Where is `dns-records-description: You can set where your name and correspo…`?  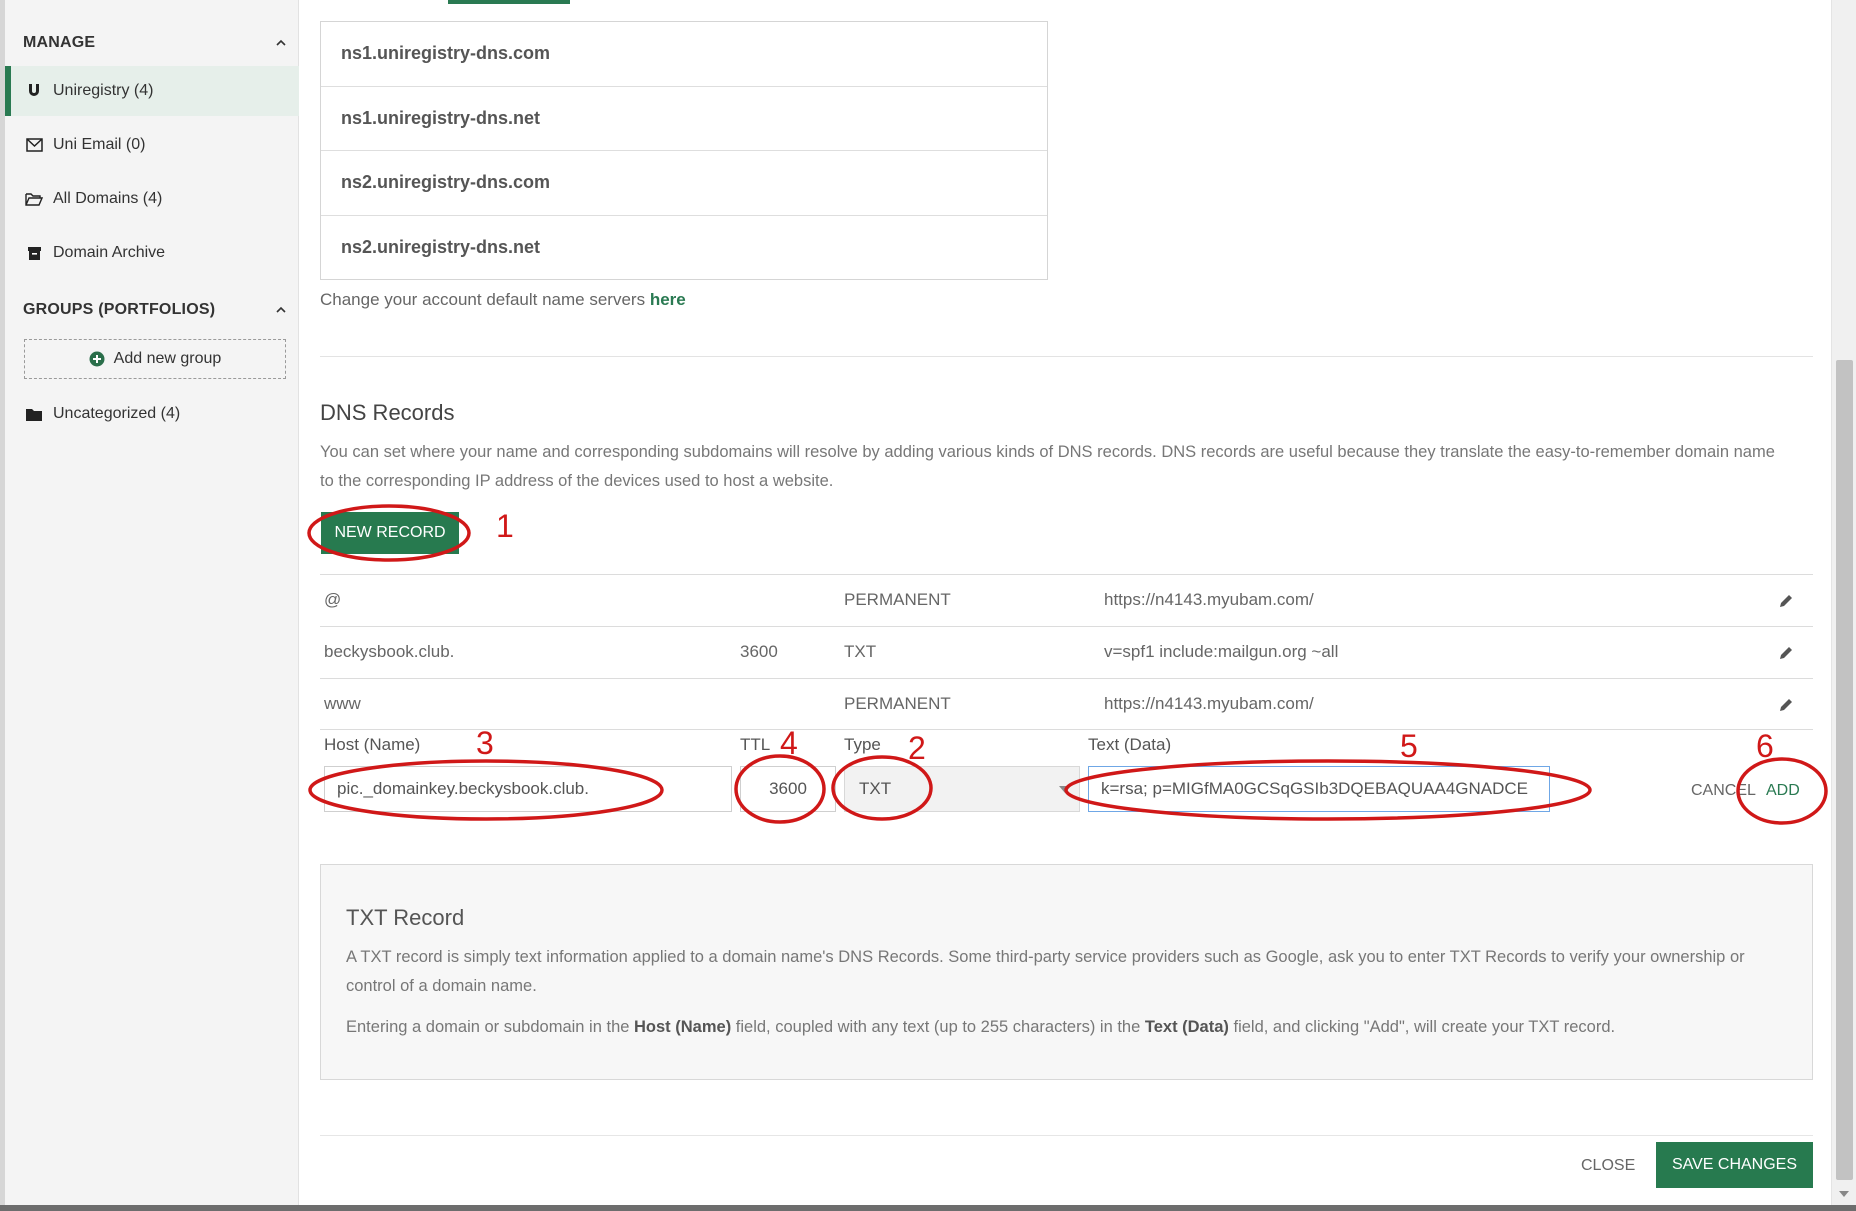 dns-records-description: You can set where your name and correspo… is located at coordinates (1047, 466).